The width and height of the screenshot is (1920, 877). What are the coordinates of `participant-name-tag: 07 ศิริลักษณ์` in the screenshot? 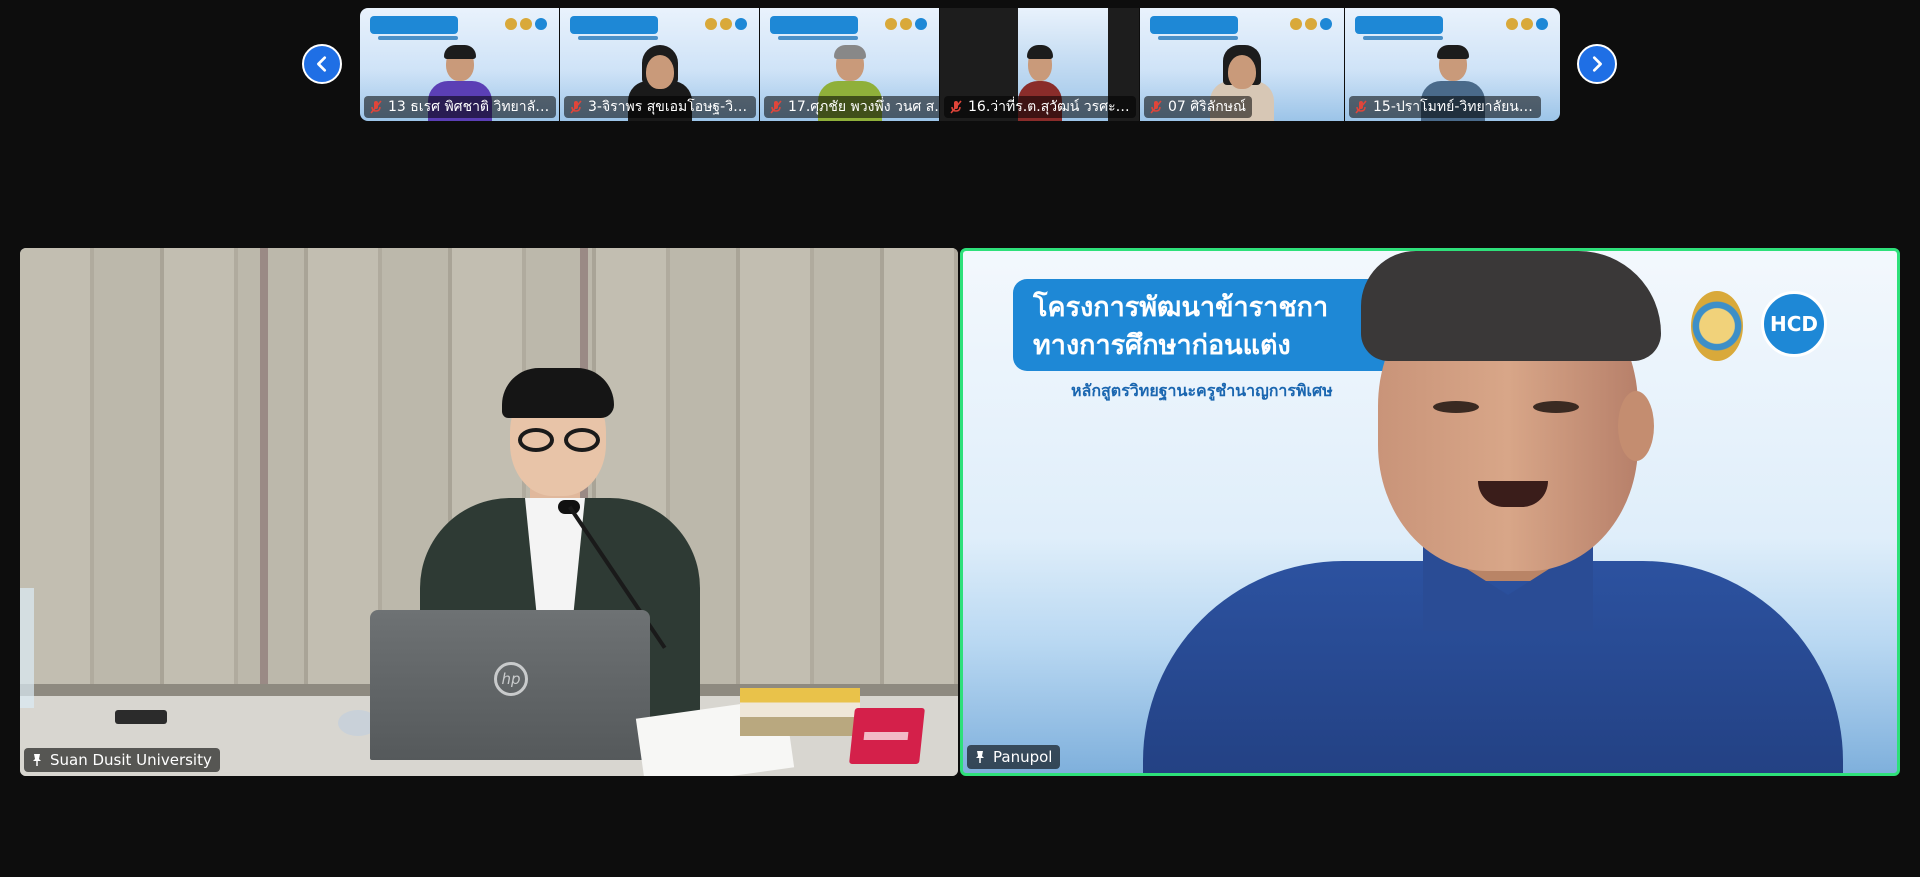 It's located at (1198, 107).